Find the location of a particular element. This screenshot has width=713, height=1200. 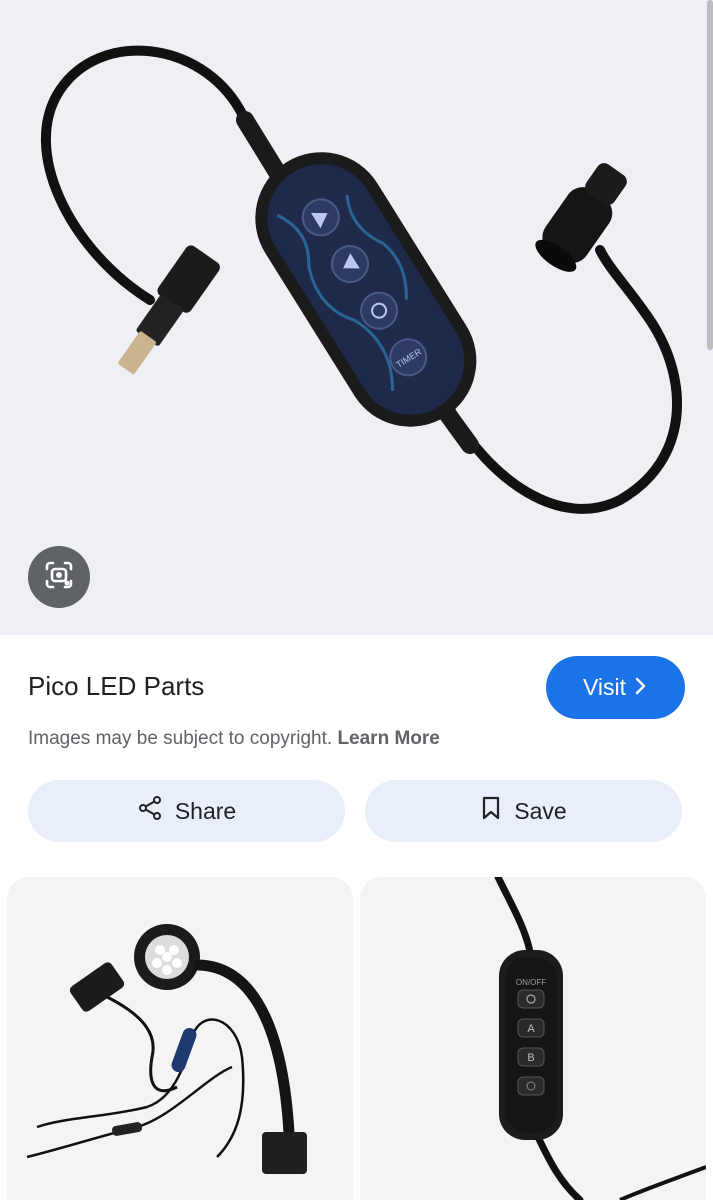

save-button: Save is located at coordinates (523, 811).